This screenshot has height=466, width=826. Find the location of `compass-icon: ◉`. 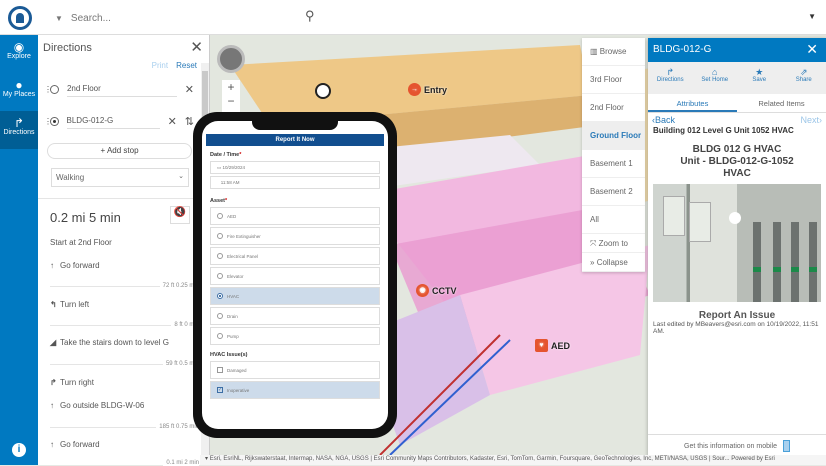

compass-icon: ◉ is located at coordinates (19, 46).